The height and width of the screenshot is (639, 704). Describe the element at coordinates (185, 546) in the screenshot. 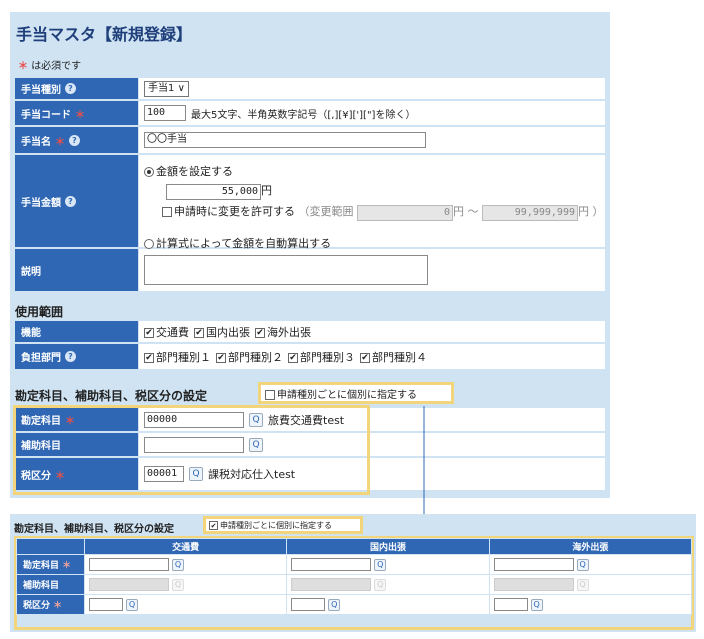

I see `col-header: 交通費` at that location.